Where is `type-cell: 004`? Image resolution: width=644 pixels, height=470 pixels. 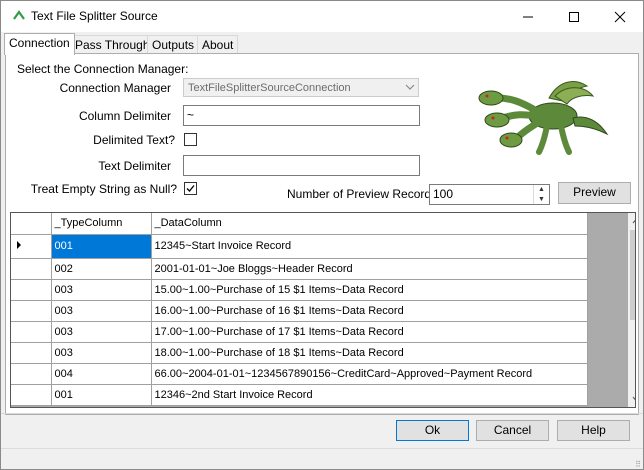 type-cell: 004 is located at coordinates (101, 374).